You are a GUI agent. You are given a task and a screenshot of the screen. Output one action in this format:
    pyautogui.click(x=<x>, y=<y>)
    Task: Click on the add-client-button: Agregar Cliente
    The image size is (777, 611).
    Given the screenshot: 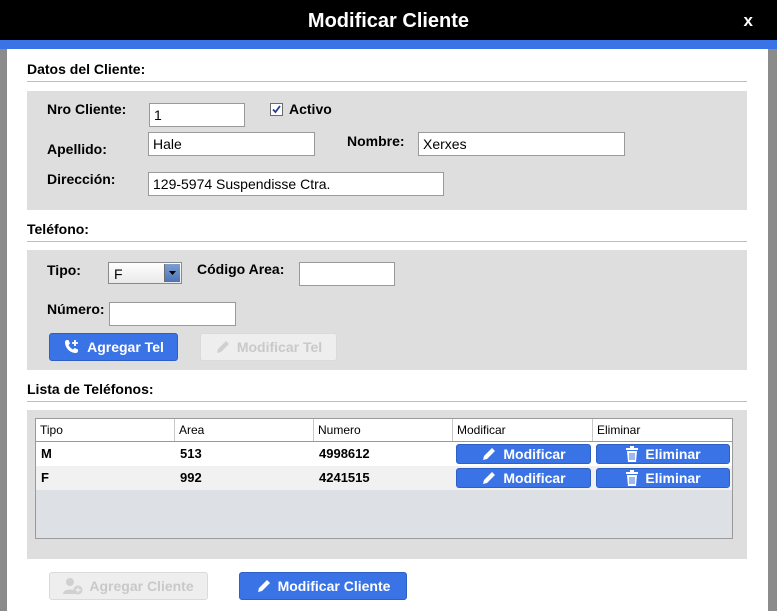 What is the action you would take?
    pyautogui.click(x=128, y=586)
    